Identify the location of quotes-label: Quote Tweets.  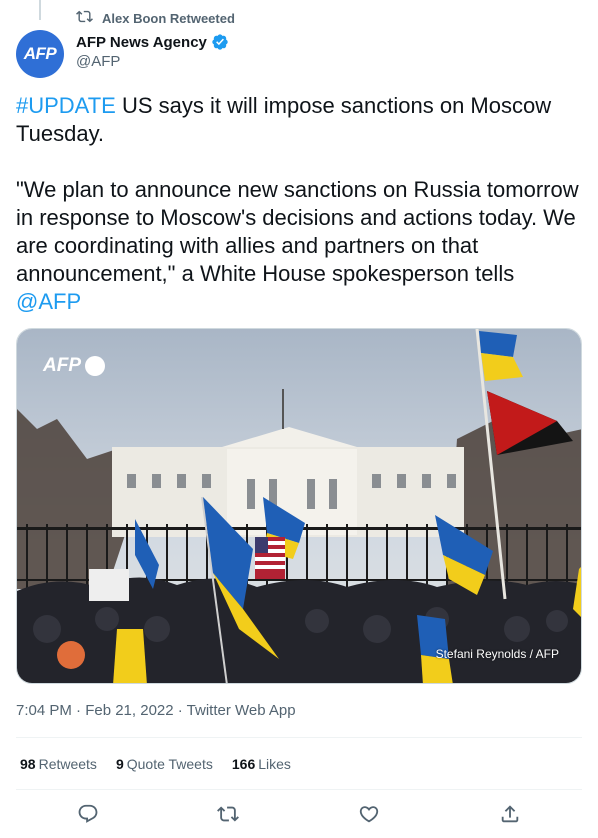
(169, 764).